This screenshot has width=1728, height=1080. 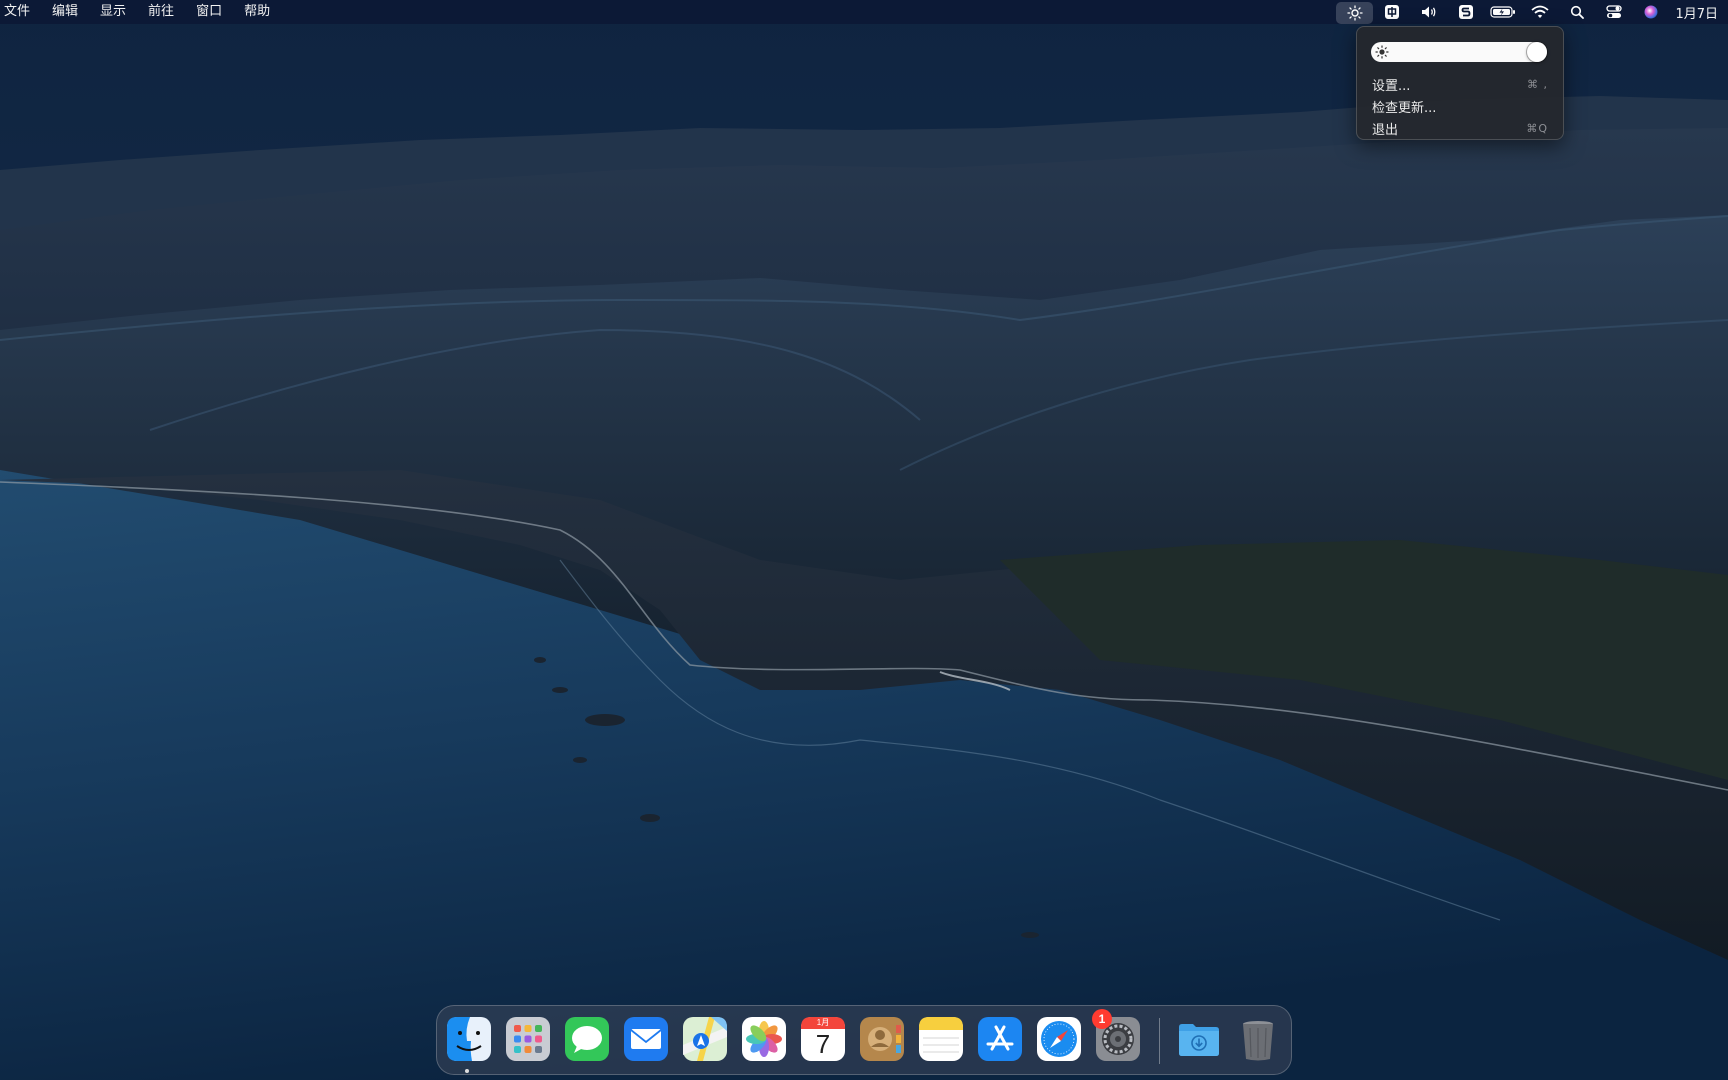 What do you see at coordinates (1537, 128) in the screenshot?
I see `menu-item-shortcut: ⌘Q` at bounding box center [1537, 128].